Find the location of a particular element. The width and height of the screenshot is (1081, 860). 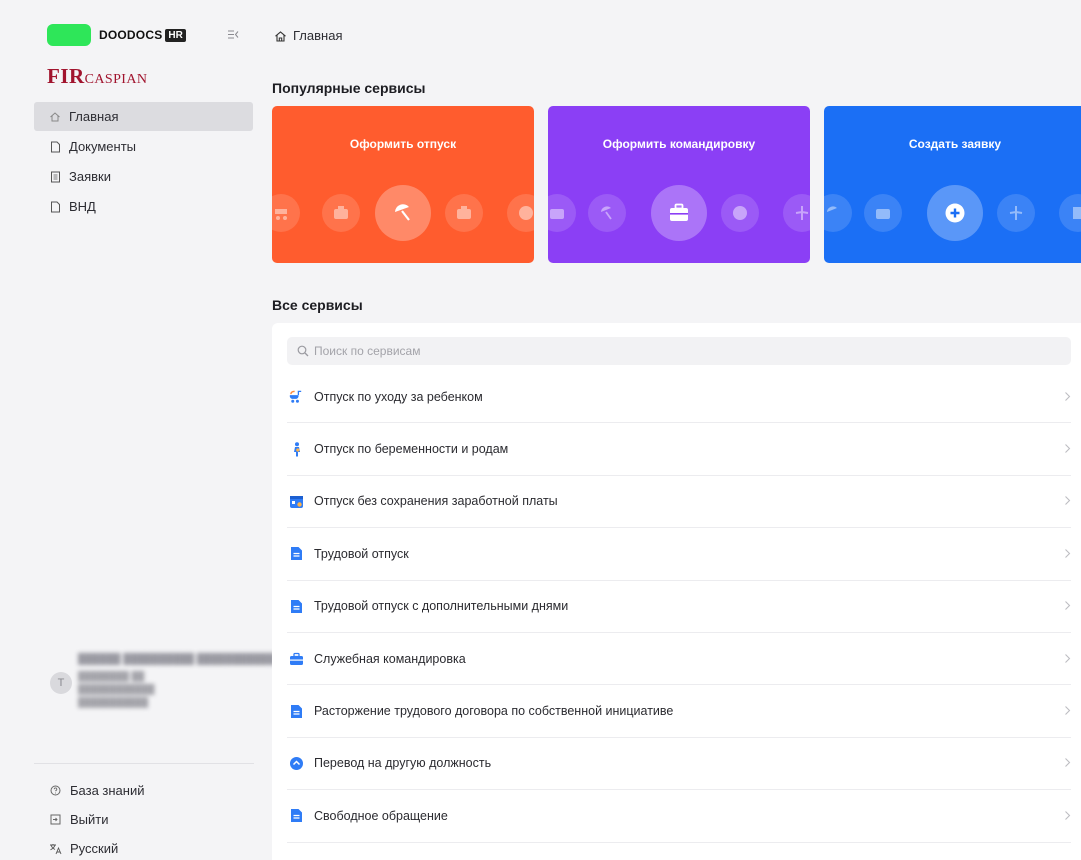

brand-name: DOODOCS is located at coordinates (131, 35).